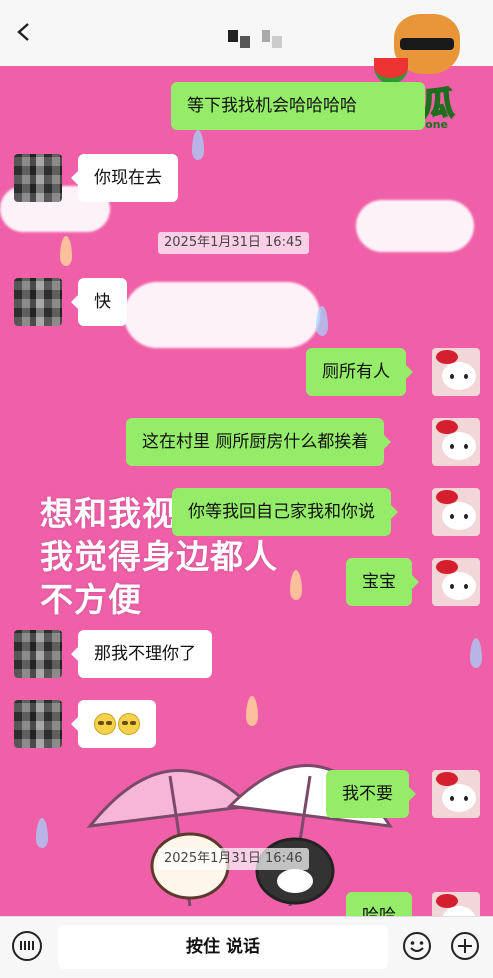 The height and width of the screenshot is (978, 493). Describe the element at coordinates (298, 106) in the screenshot. I see `message-bubble-sent: 等下我找机会哈哈哈哈` at that location.